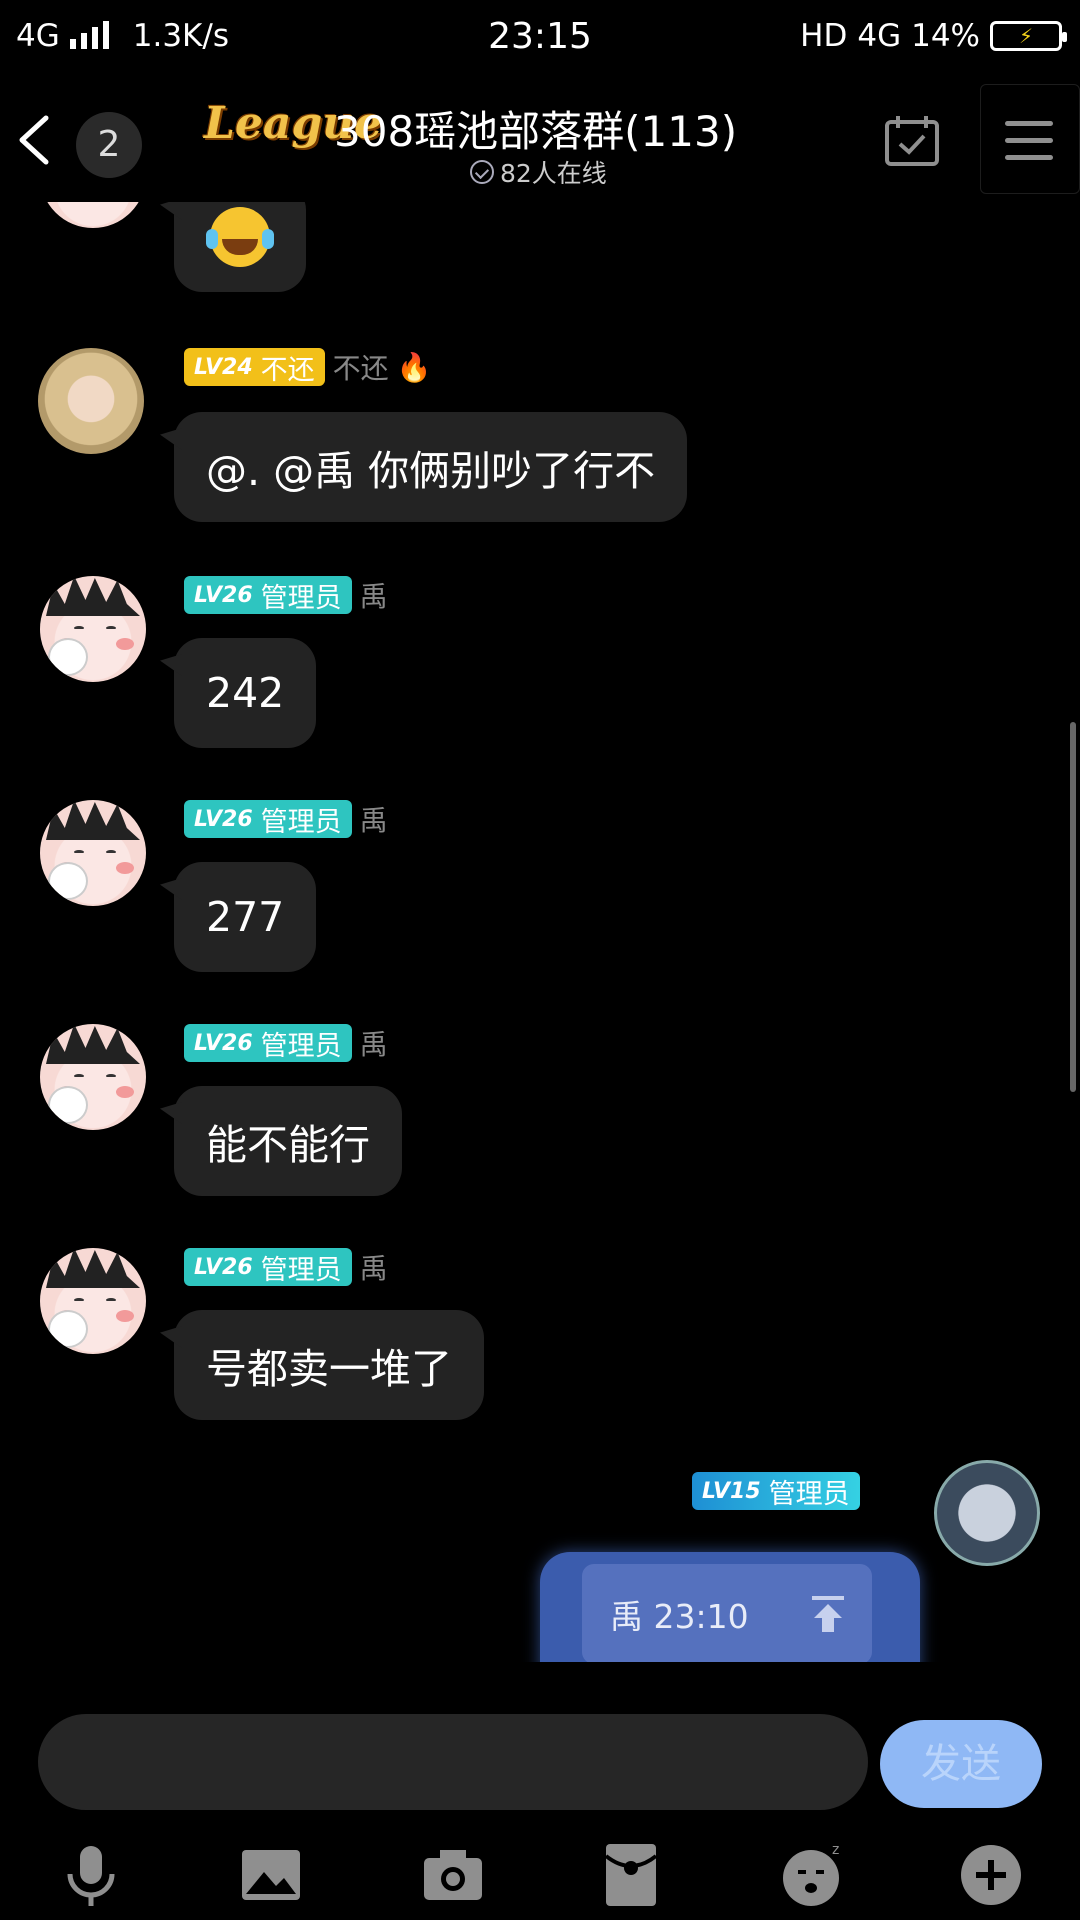 The width and height of the screenshot is (1080, 1920). I want to click on quoted-reply: 禹 23:10, so click(727, 1613).